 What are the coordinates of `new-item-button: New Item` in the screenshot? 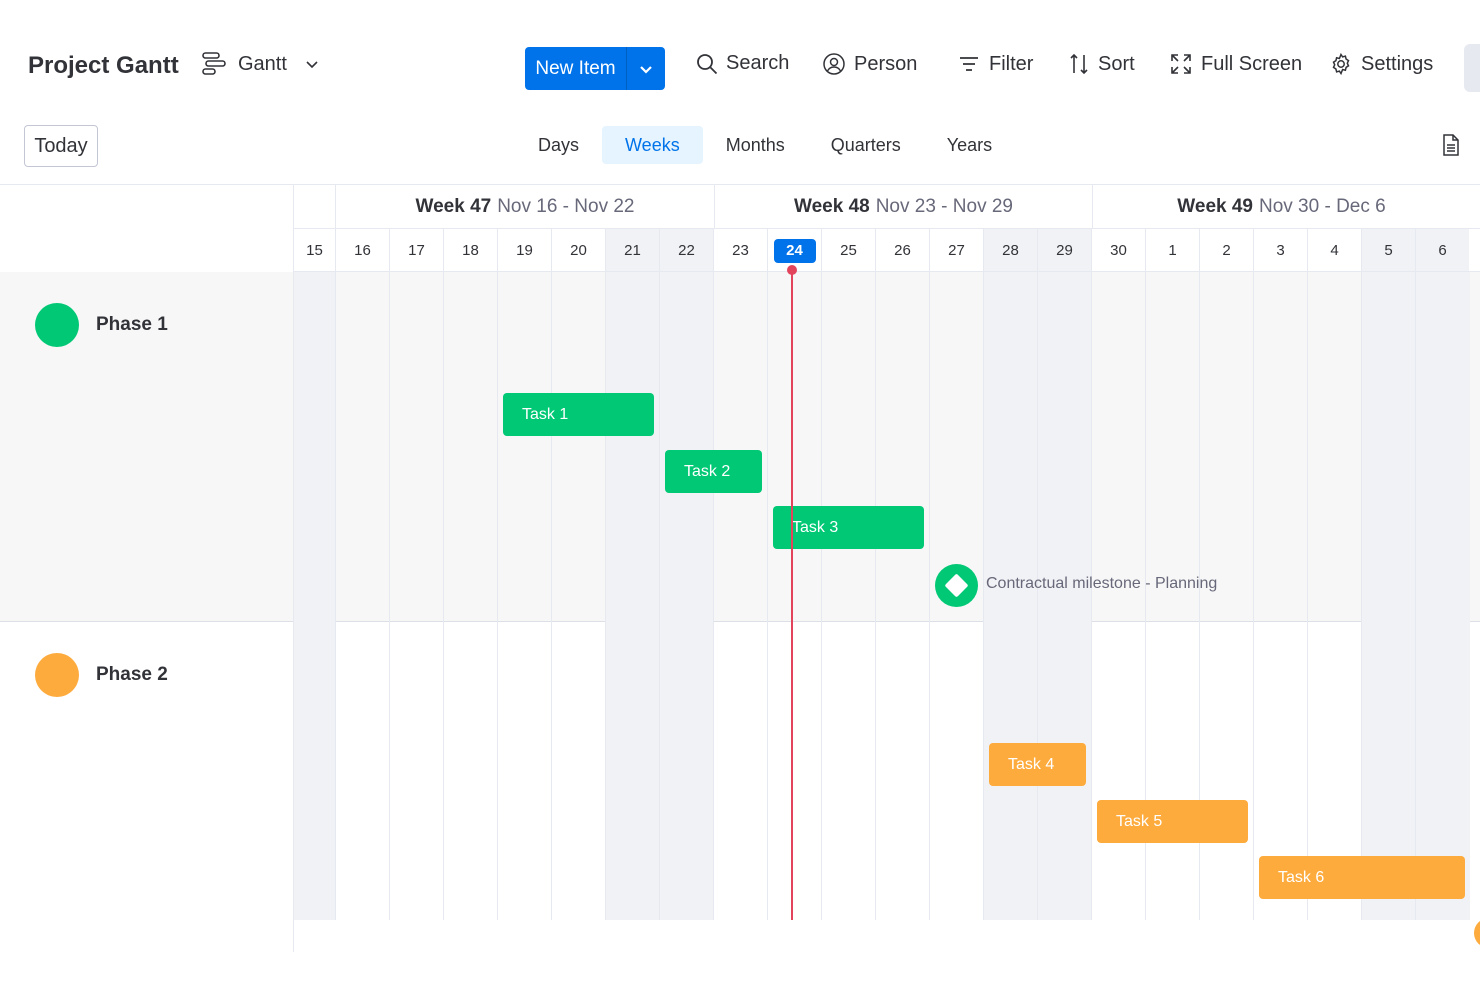 It's located at (595, 68).